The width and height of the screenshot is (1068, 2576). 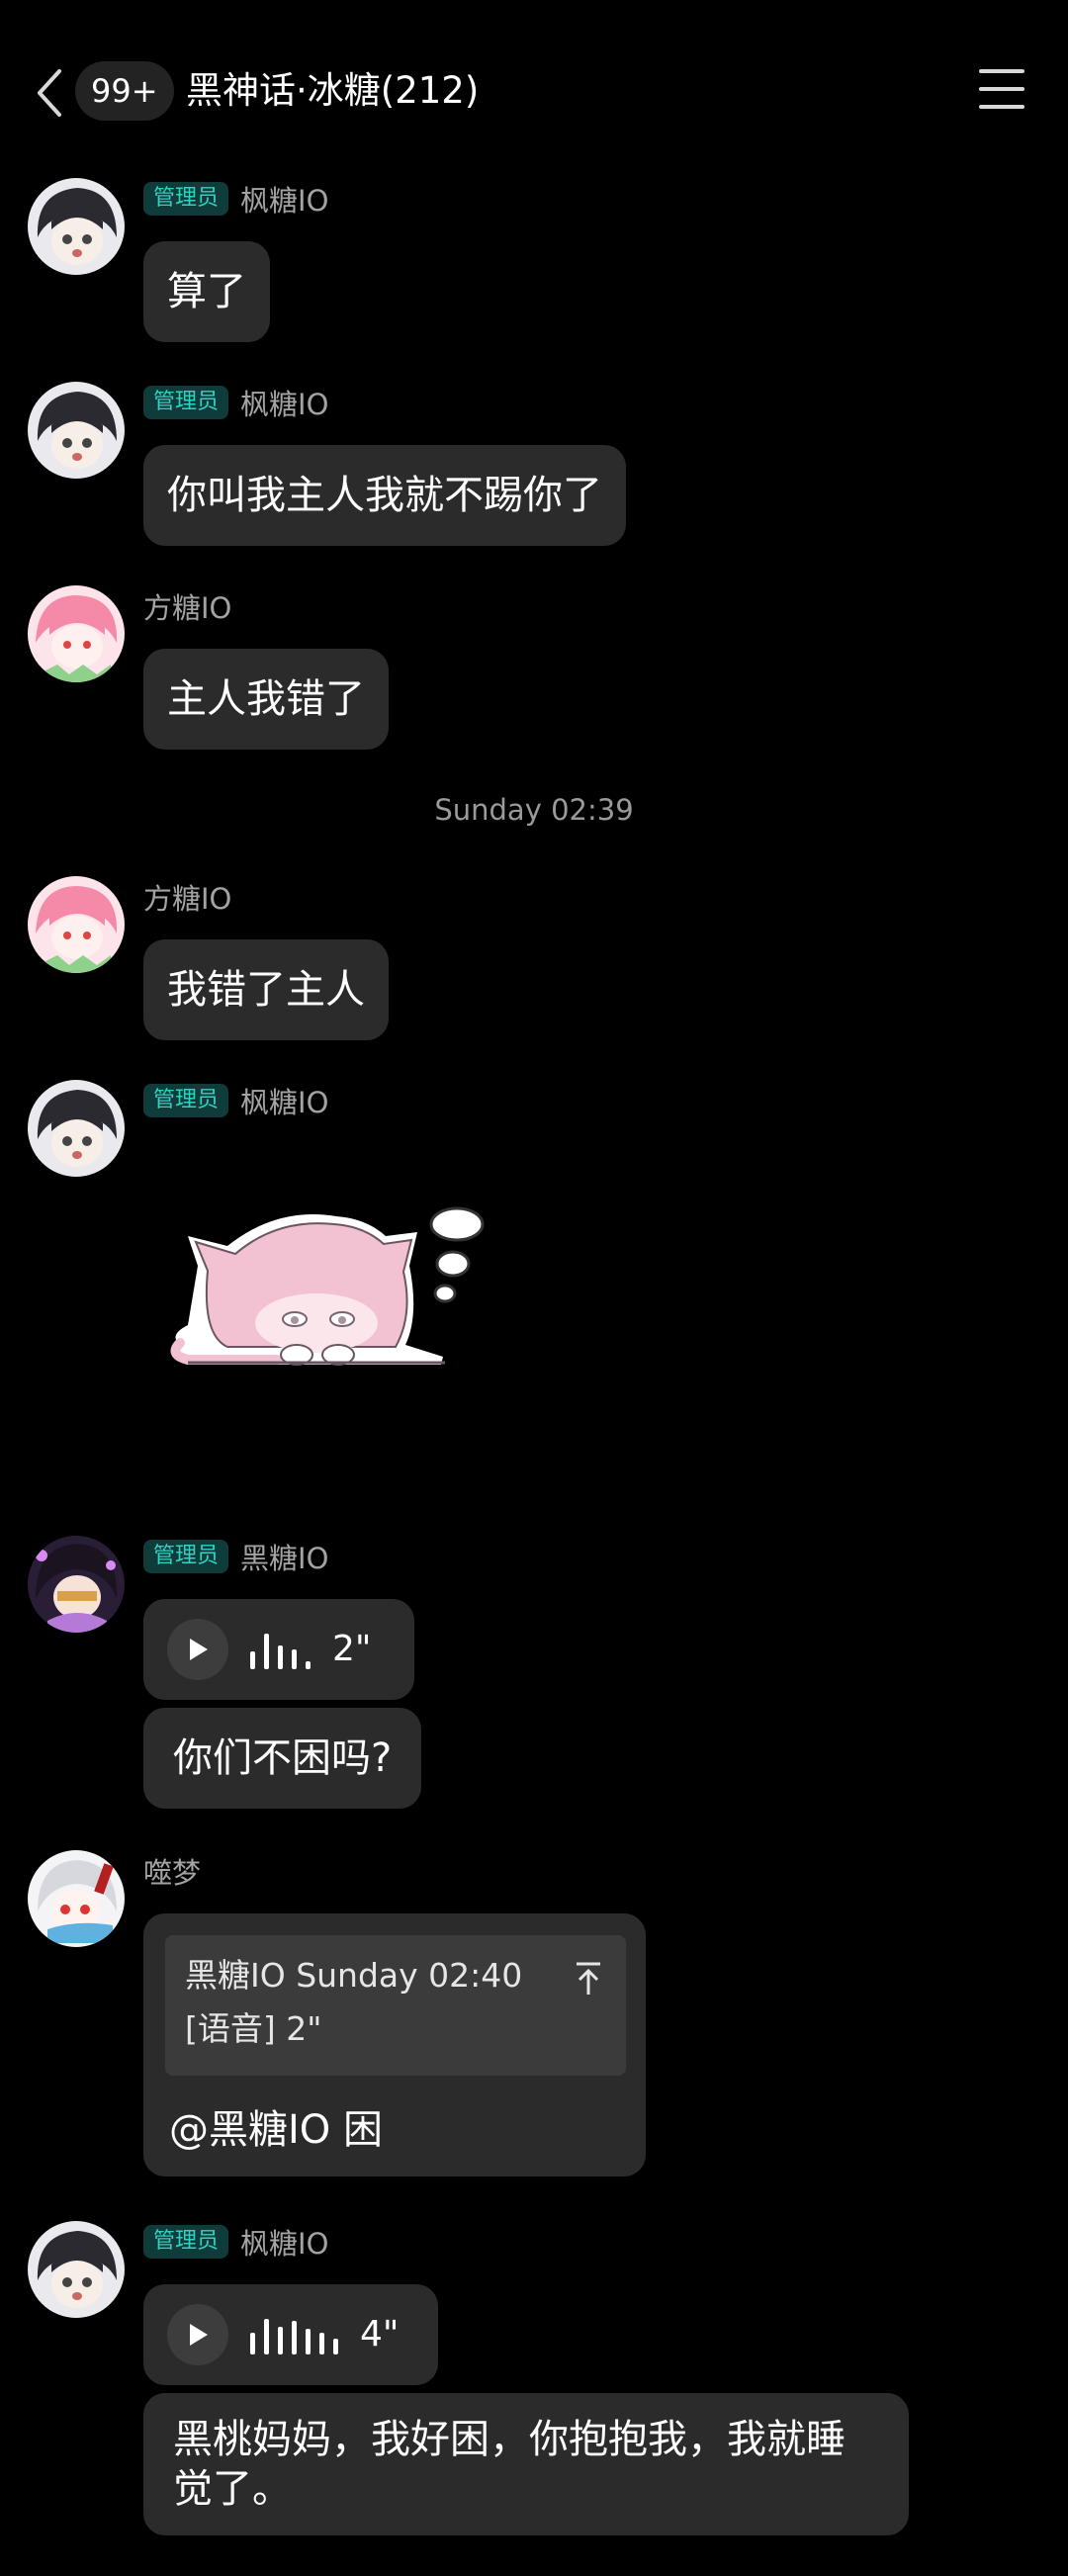 I want to click on voice-duration: 2", so click(x=352, y=1649).